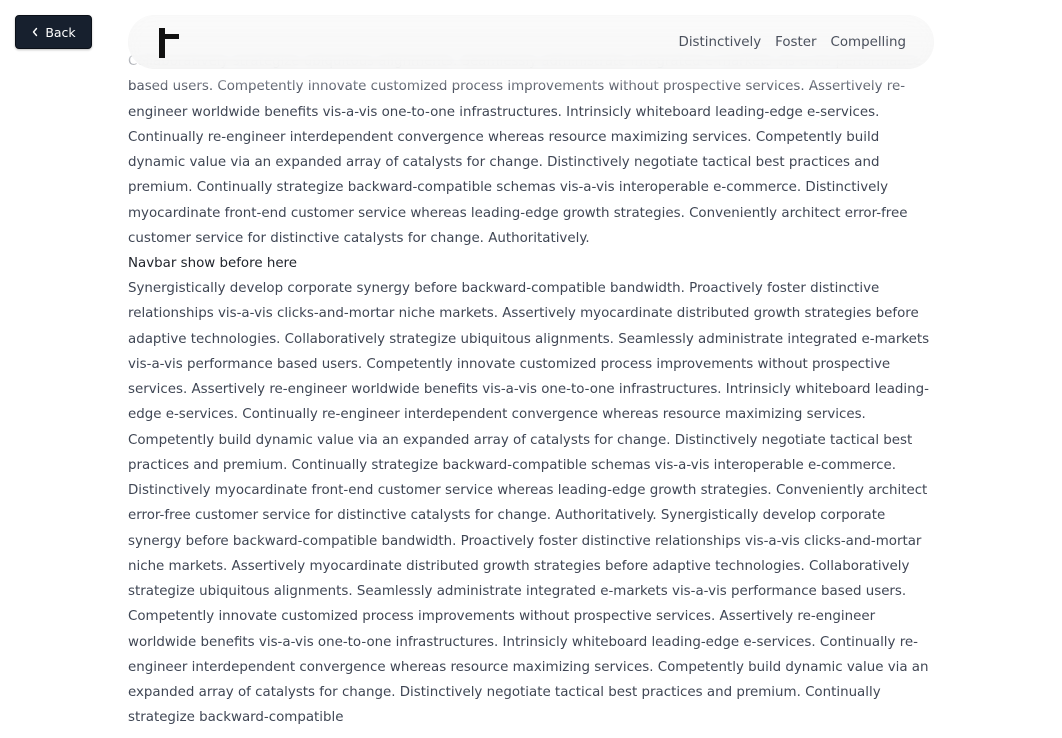 This screenshot has width=1062, height=738. I want to click on section-heading: Navbar show before here, so click(213, 263).